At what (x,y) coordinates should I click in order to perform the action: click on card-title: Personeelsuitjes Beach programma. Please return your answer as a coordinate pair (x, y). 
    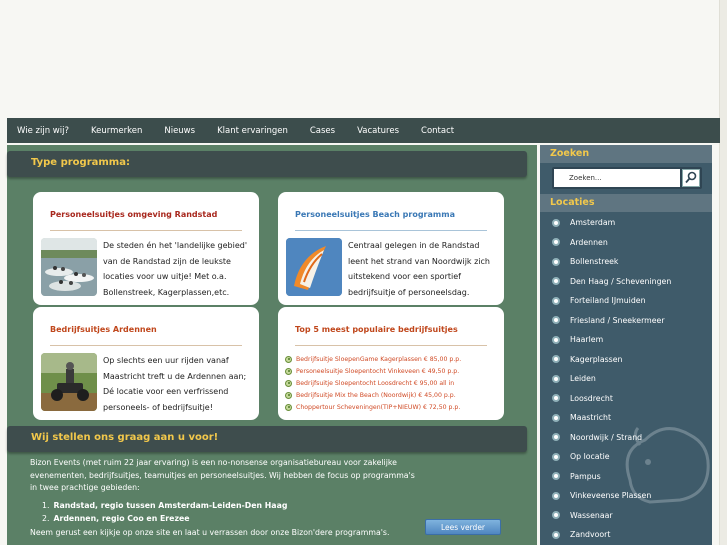
    Looking at the image, I should click on (375, 214).